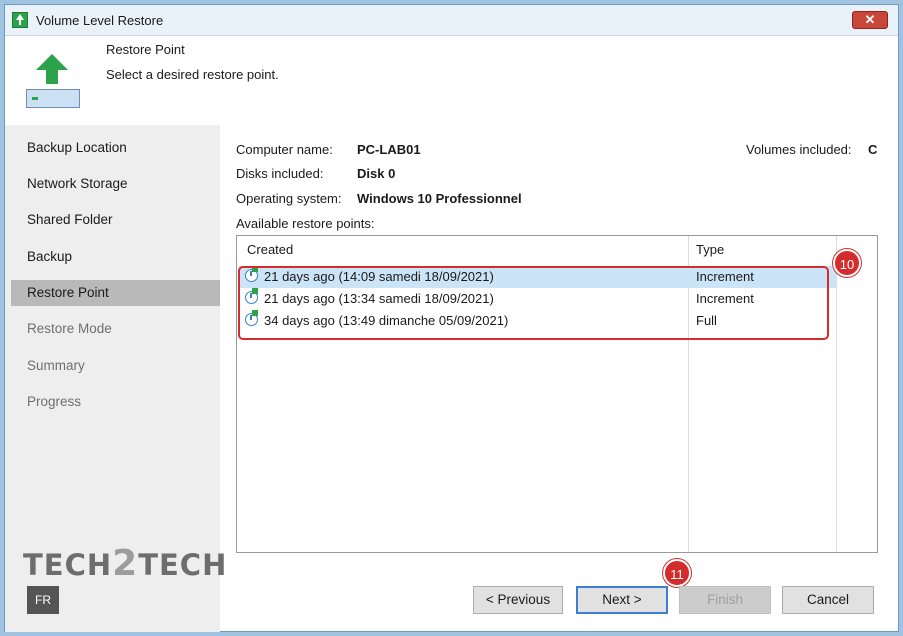  What do you see at coordinates (389, 149) in the screenshot?
I see `computer-name-value: PC-LAB01` at bounding box center [389, 149].